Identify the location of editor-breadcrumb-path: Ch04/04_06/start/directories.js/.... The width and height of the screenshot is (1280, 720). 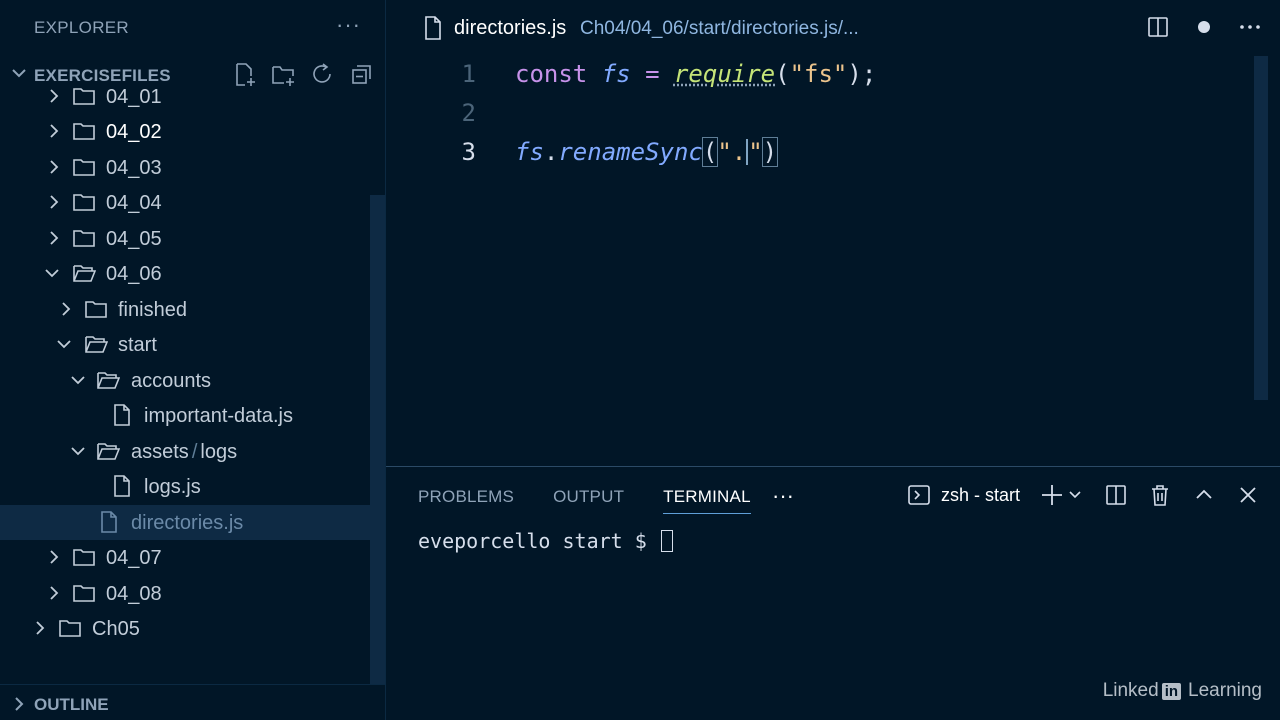
(719, 29).